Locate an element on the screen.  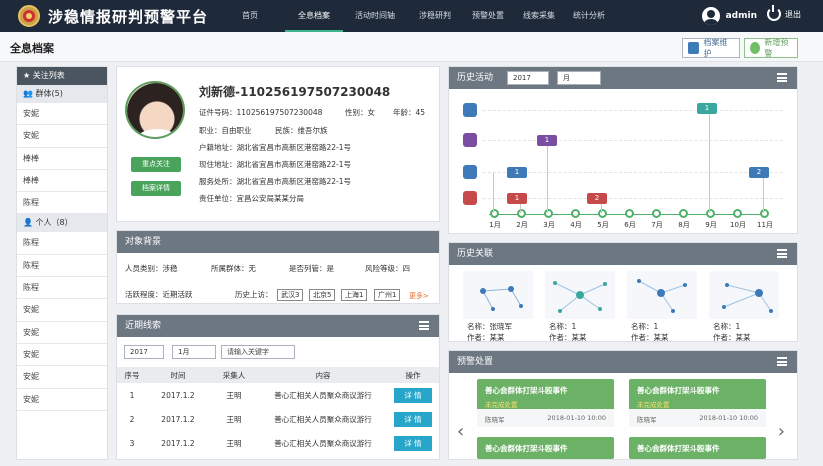
username: admin is located at coordinates (741, 16).